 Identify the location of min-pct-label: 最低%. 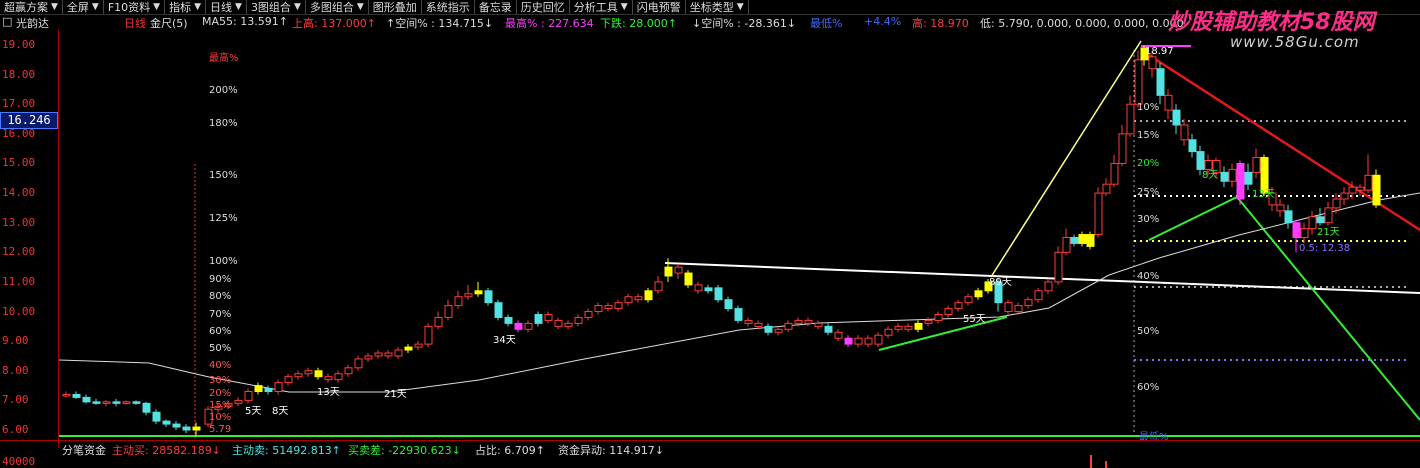
(1154, 435).